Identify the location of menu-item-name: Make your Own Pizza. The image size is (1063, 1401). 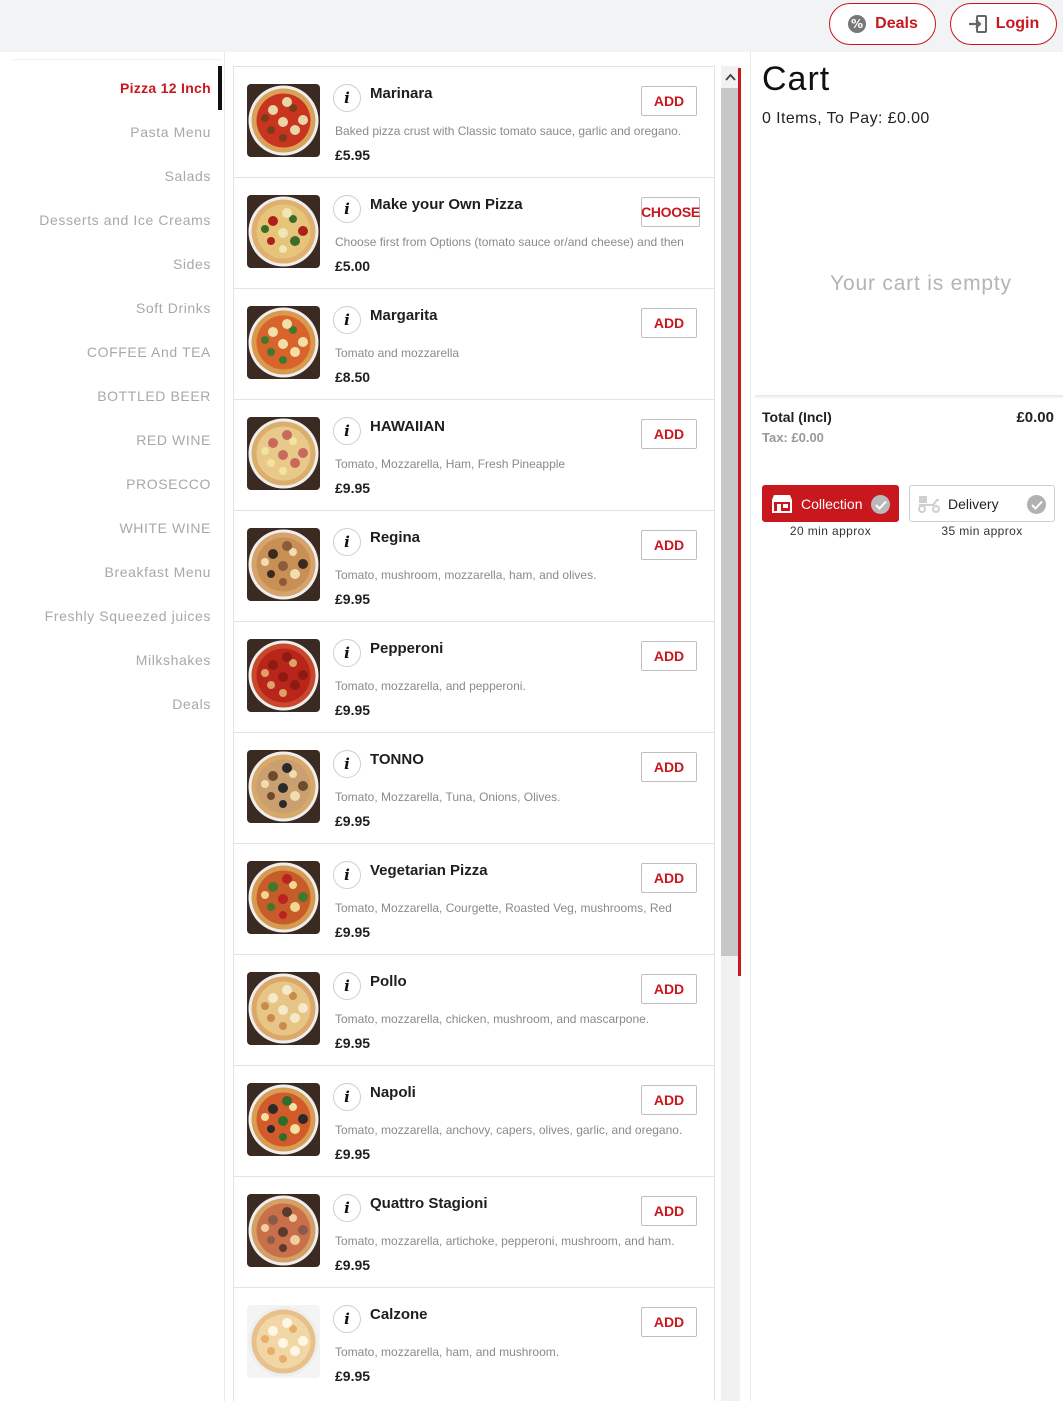
(446, 204).